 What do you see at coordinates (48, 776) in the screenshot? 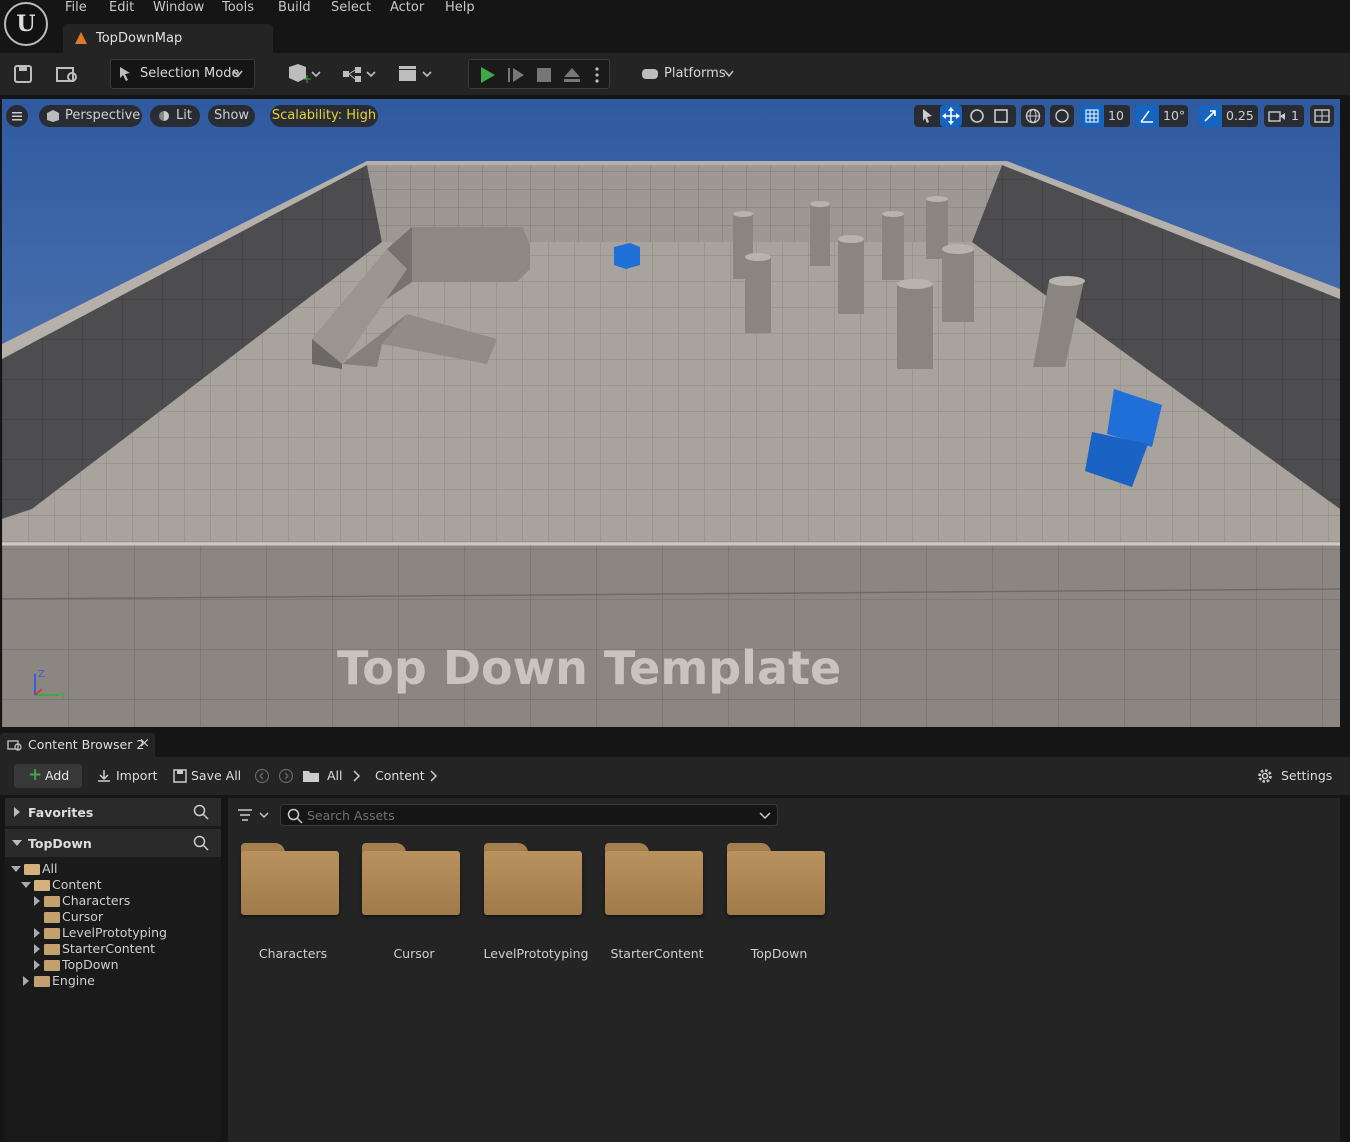
I see `add-button: + Add` at bounding box center [48, 776].